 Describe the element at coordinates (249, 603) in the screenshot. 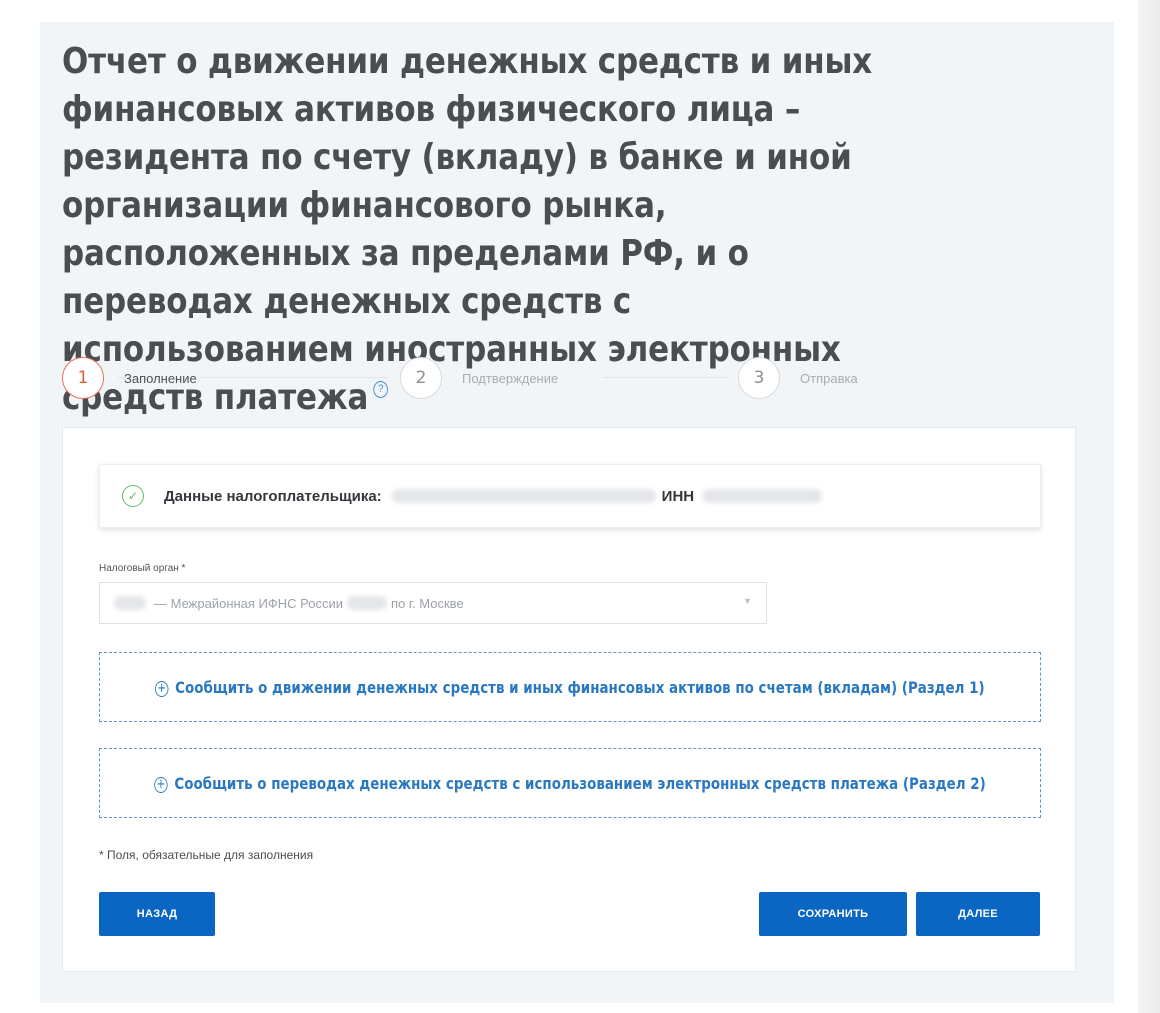

I see `tax-office-value: — Межрайонная ИФНС России` at that location.